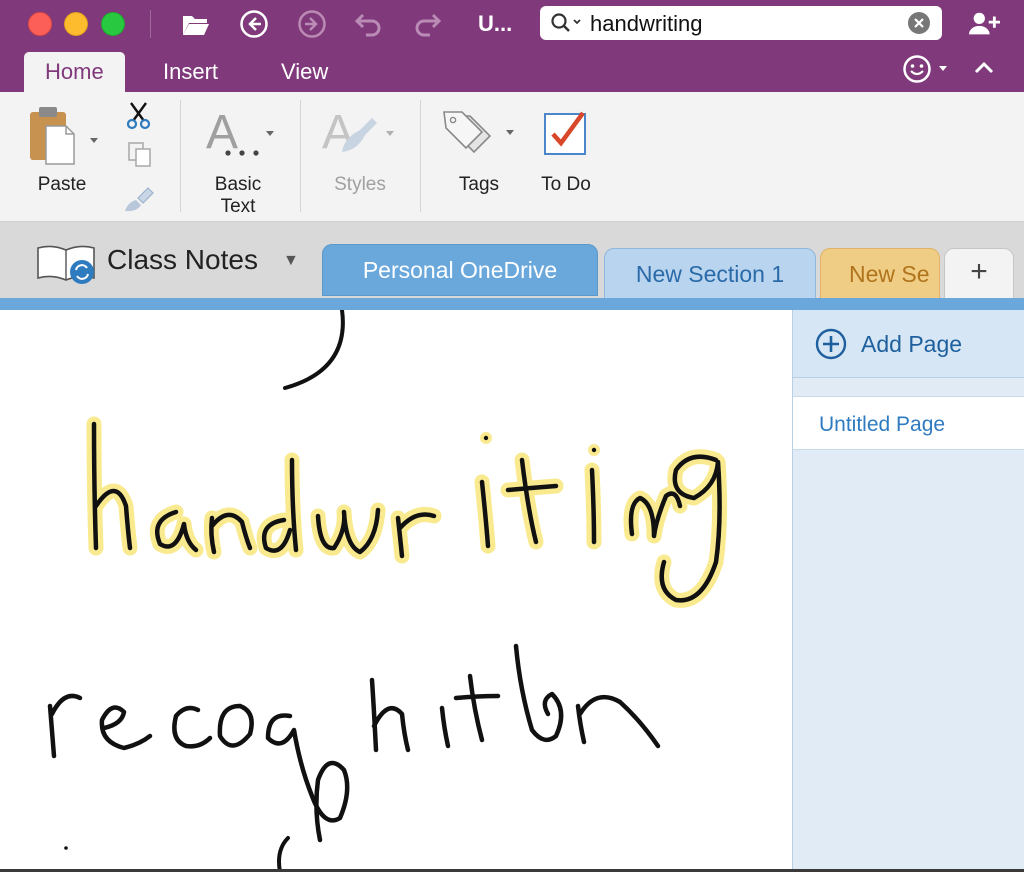 Image resolution: width=1024 pixels, height=872 pixels. Describe the element at coordinates (74, 72) in the screenshot. I see `tab-home: Home` at that location.